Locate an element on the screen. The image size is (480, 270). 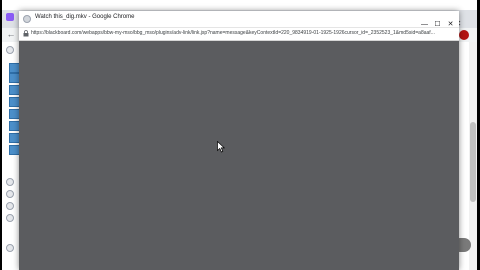
popup-window-controls: — ☐ ✕ is located at coordinates (437, 20).